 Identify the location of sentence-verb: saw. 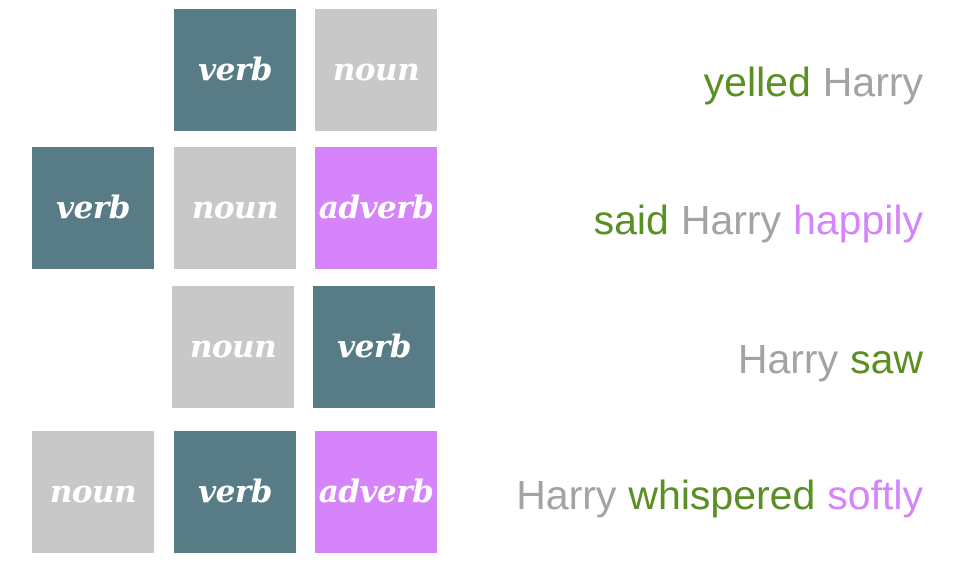
(886, 359).